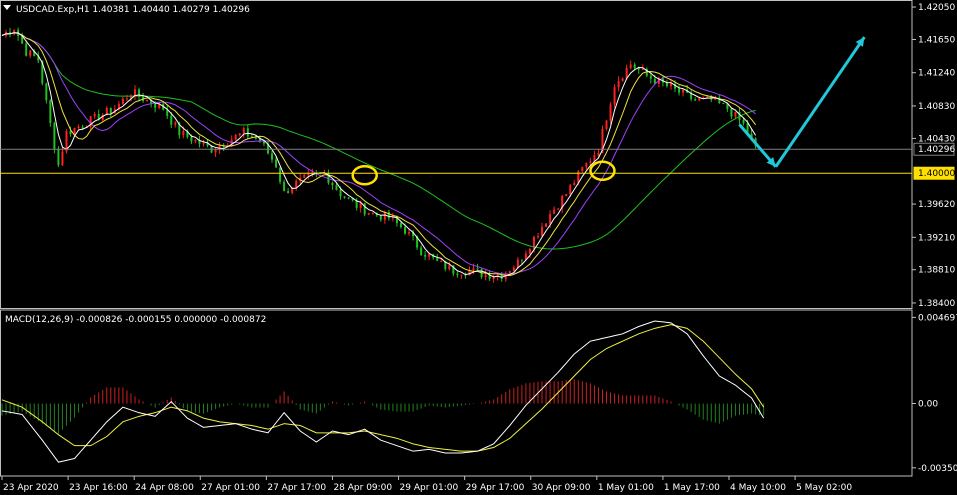 The height and width of the screenshot is (495, 957). I want to click on time-tick-label: 24 Apr 08:00, so click(164, 488).